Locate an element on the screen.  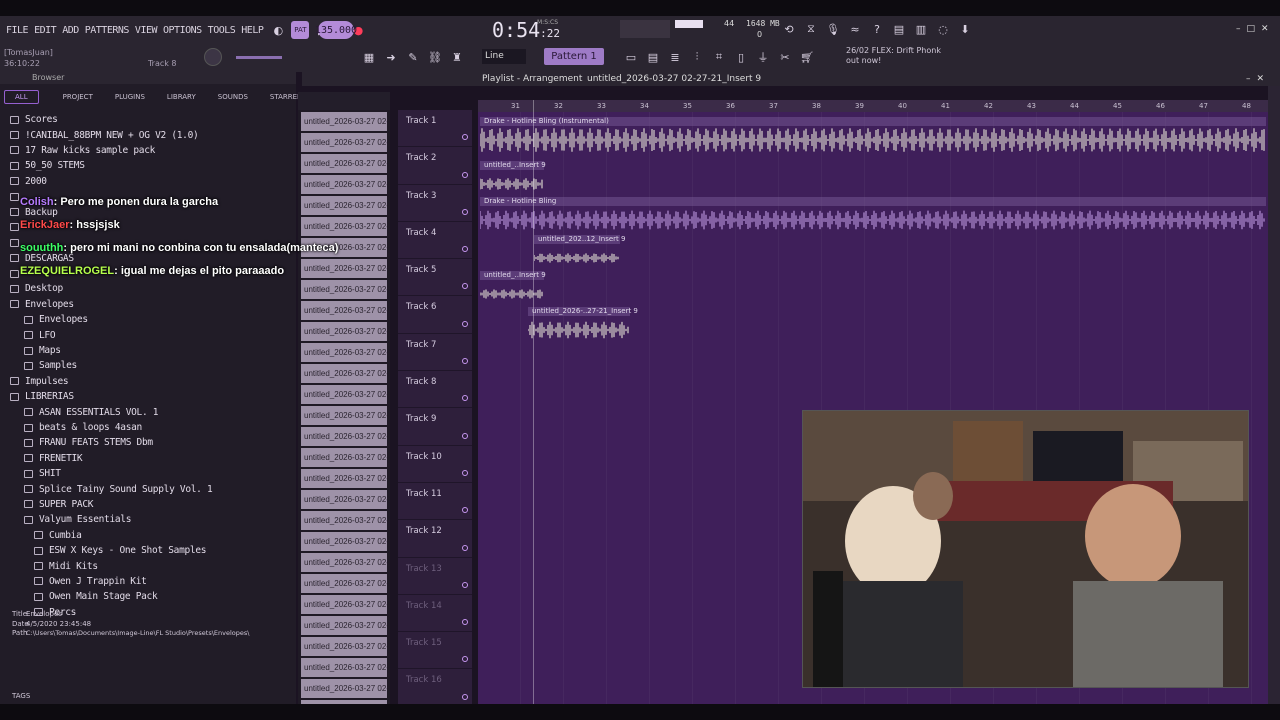
wave-icon: ≈ is located at coordinates (855, 29).